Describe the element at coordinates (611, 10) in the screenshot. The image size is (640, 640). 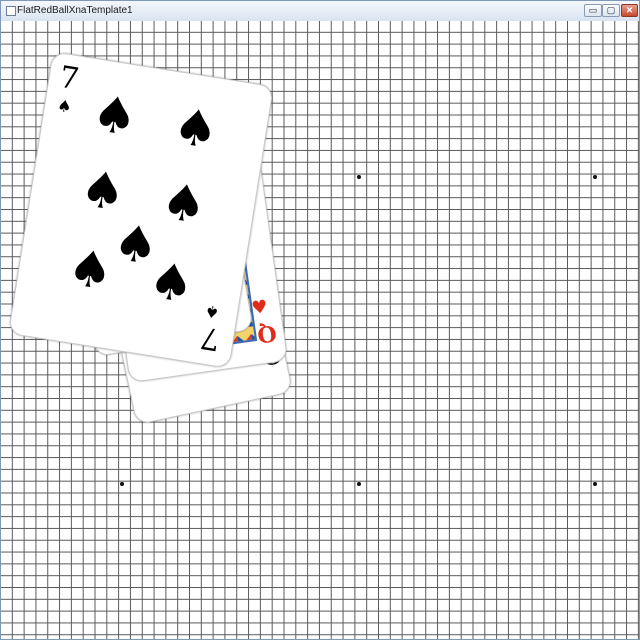
I see `maximize-button: ▢` at that location.